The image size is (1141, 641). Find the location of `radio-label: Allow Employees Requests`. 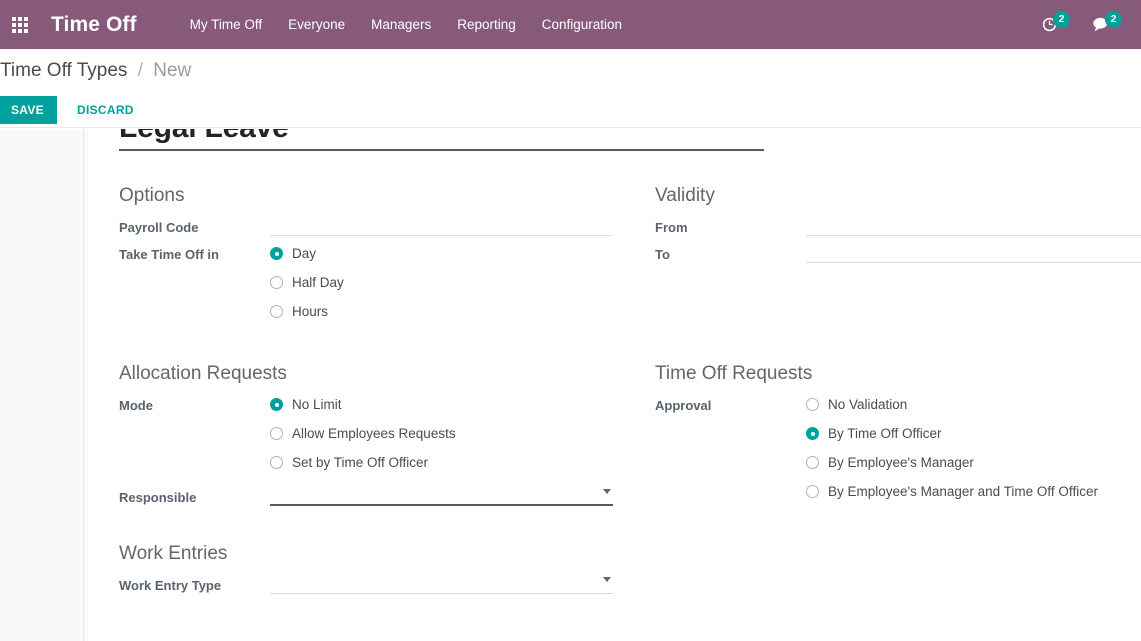

radio-label: Allow Employees Requests is located at coordinates (374, 433).